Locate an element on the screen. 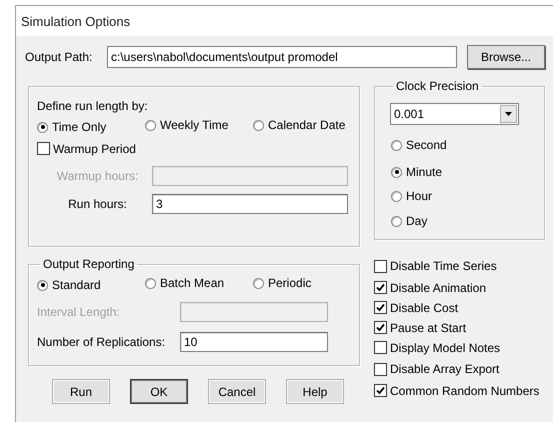 Image resolution: width=555 pixels, height=422 pixels. radio-button: Calendar Date is located at coordinates (299, 125).